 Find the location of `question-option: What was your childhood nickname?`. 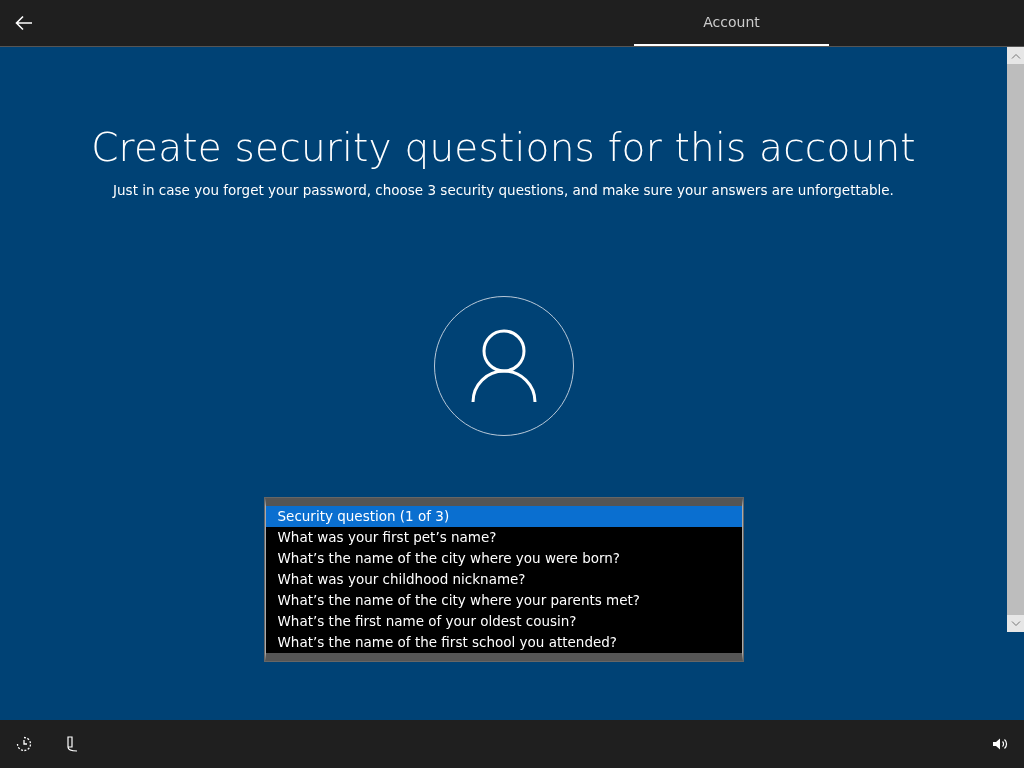

question-option: What was your childhood nickname? is located at coordinates (503, 580).